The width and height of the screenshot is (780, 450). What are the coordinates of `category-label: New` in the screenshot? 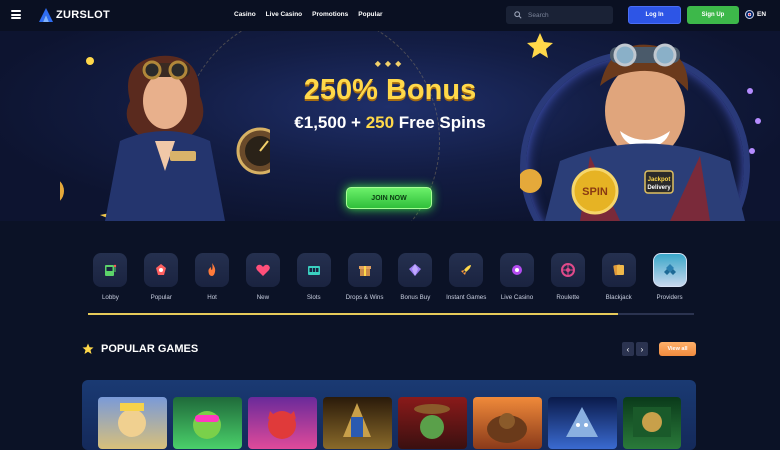 It's located at (263, 297).